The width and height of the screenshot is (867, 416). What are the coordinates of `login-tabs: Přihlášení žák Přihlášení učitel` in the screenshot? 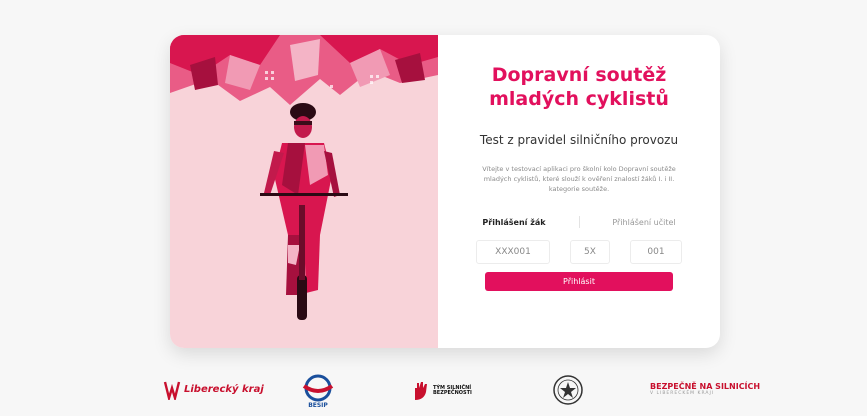 It's located at (579, 222).